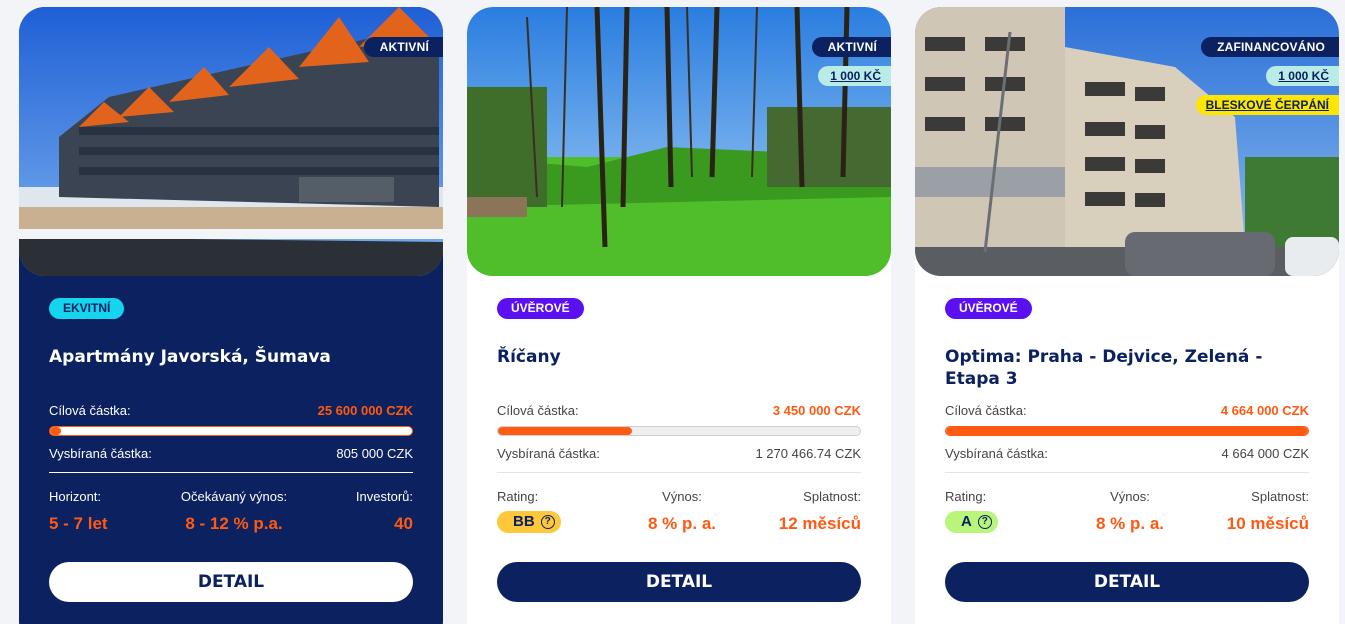 The image size is (1345, 624). Describe the element at coordinates (816, 410) in the screenshot. I see `target-amount-value: 3 450 000 CZK` at that location.